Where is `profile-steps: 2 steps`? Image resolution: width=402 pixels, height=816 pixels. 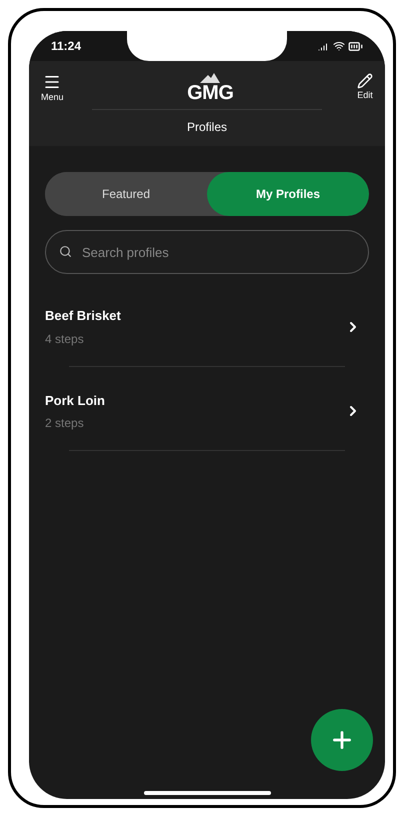
profile-steps: 2 steps is located at coordinates (75, 423).